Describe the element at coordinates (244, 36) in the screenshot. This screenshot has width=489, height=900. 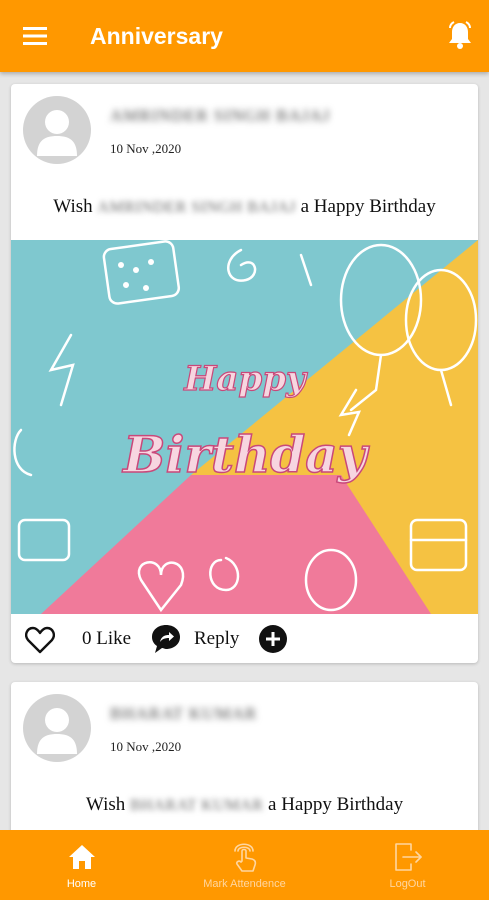
I see `app-bar: Anniversary` at that location.